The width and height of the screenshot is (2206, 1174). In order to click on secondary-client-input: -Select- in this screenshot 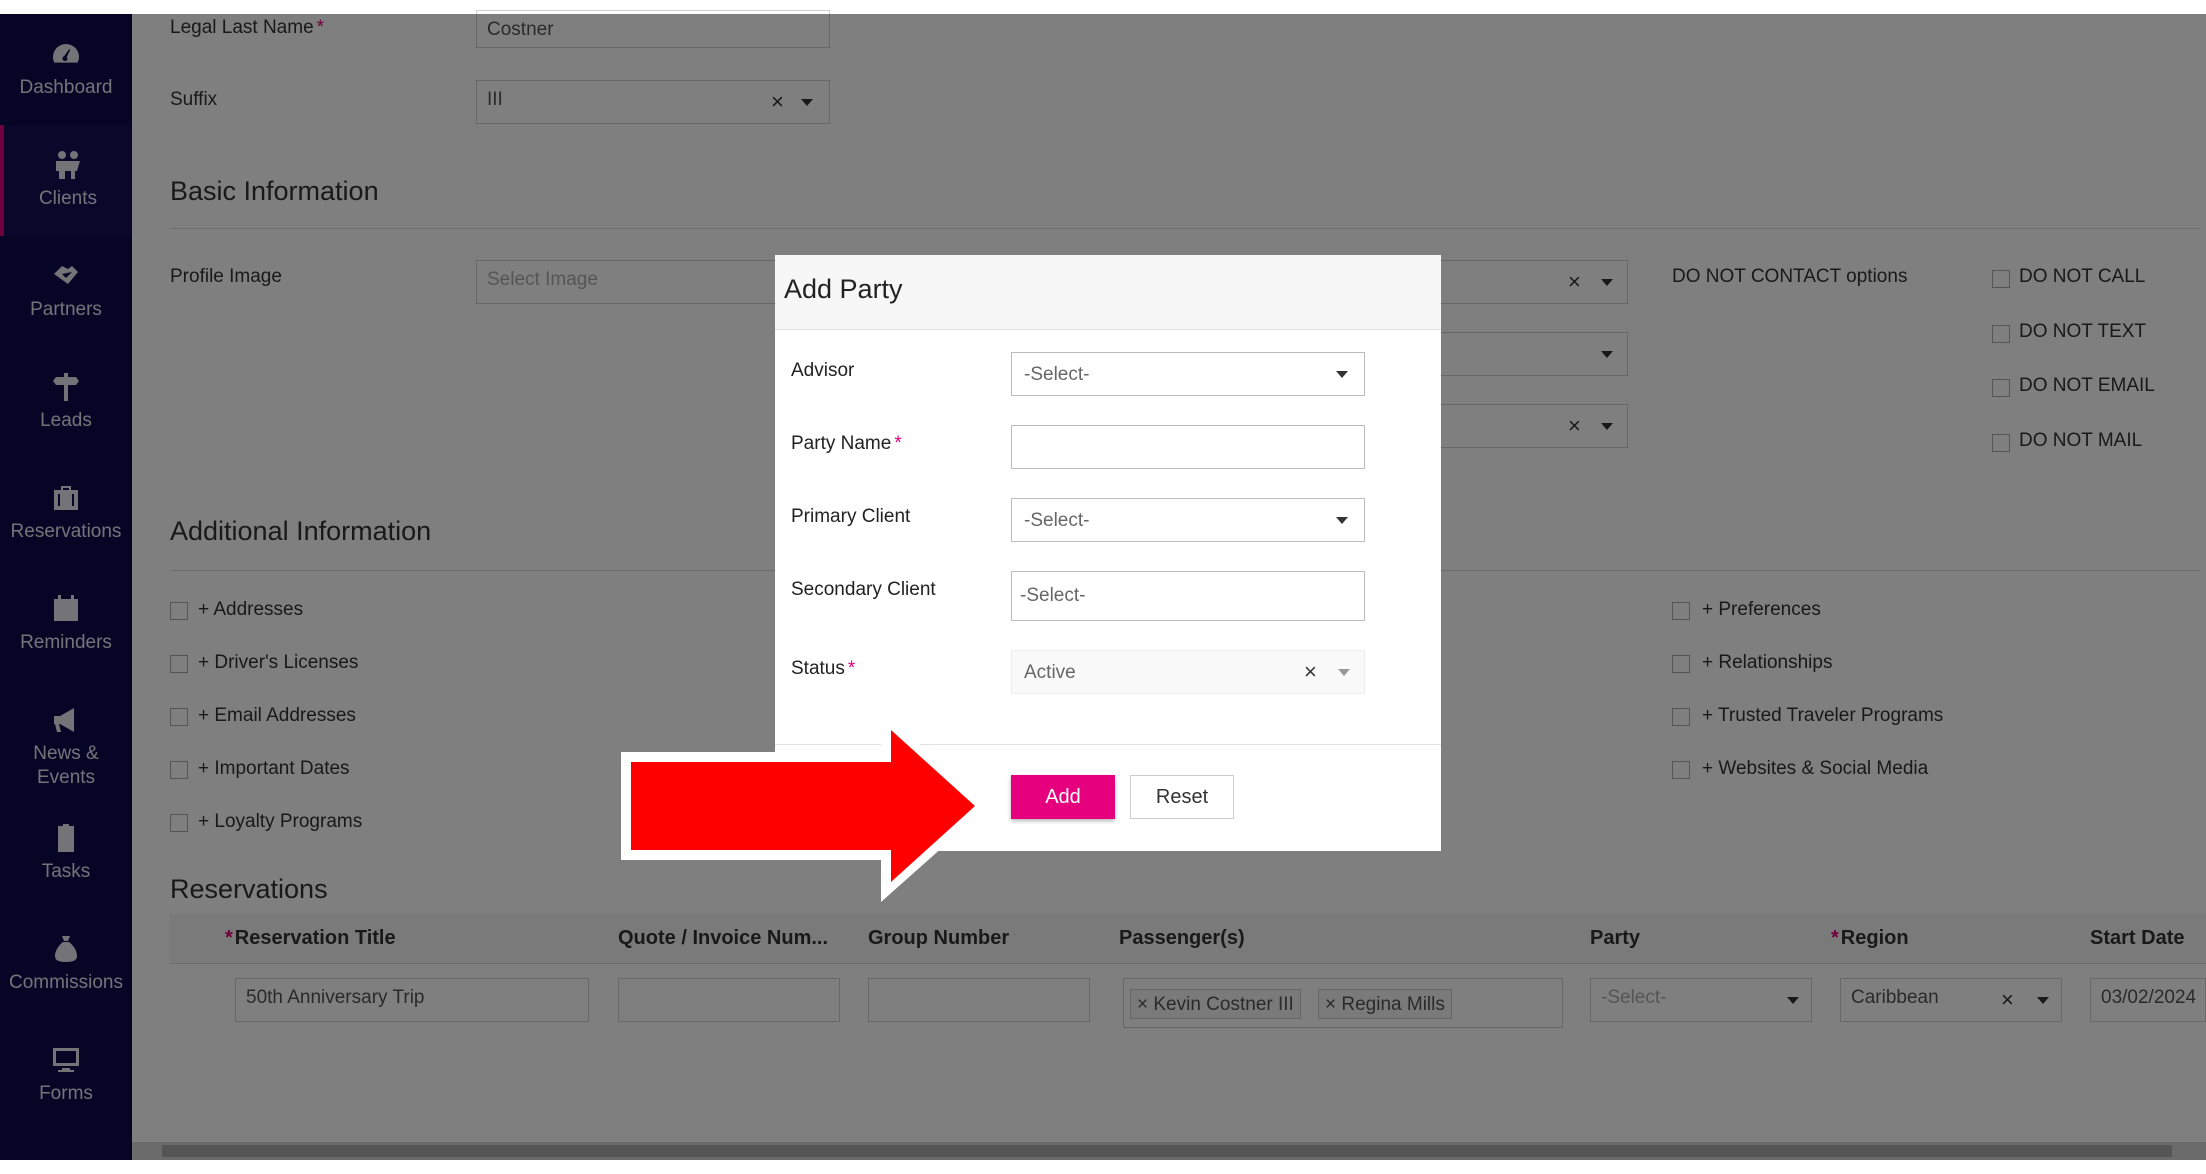, I will do `click(1188, 596)`.